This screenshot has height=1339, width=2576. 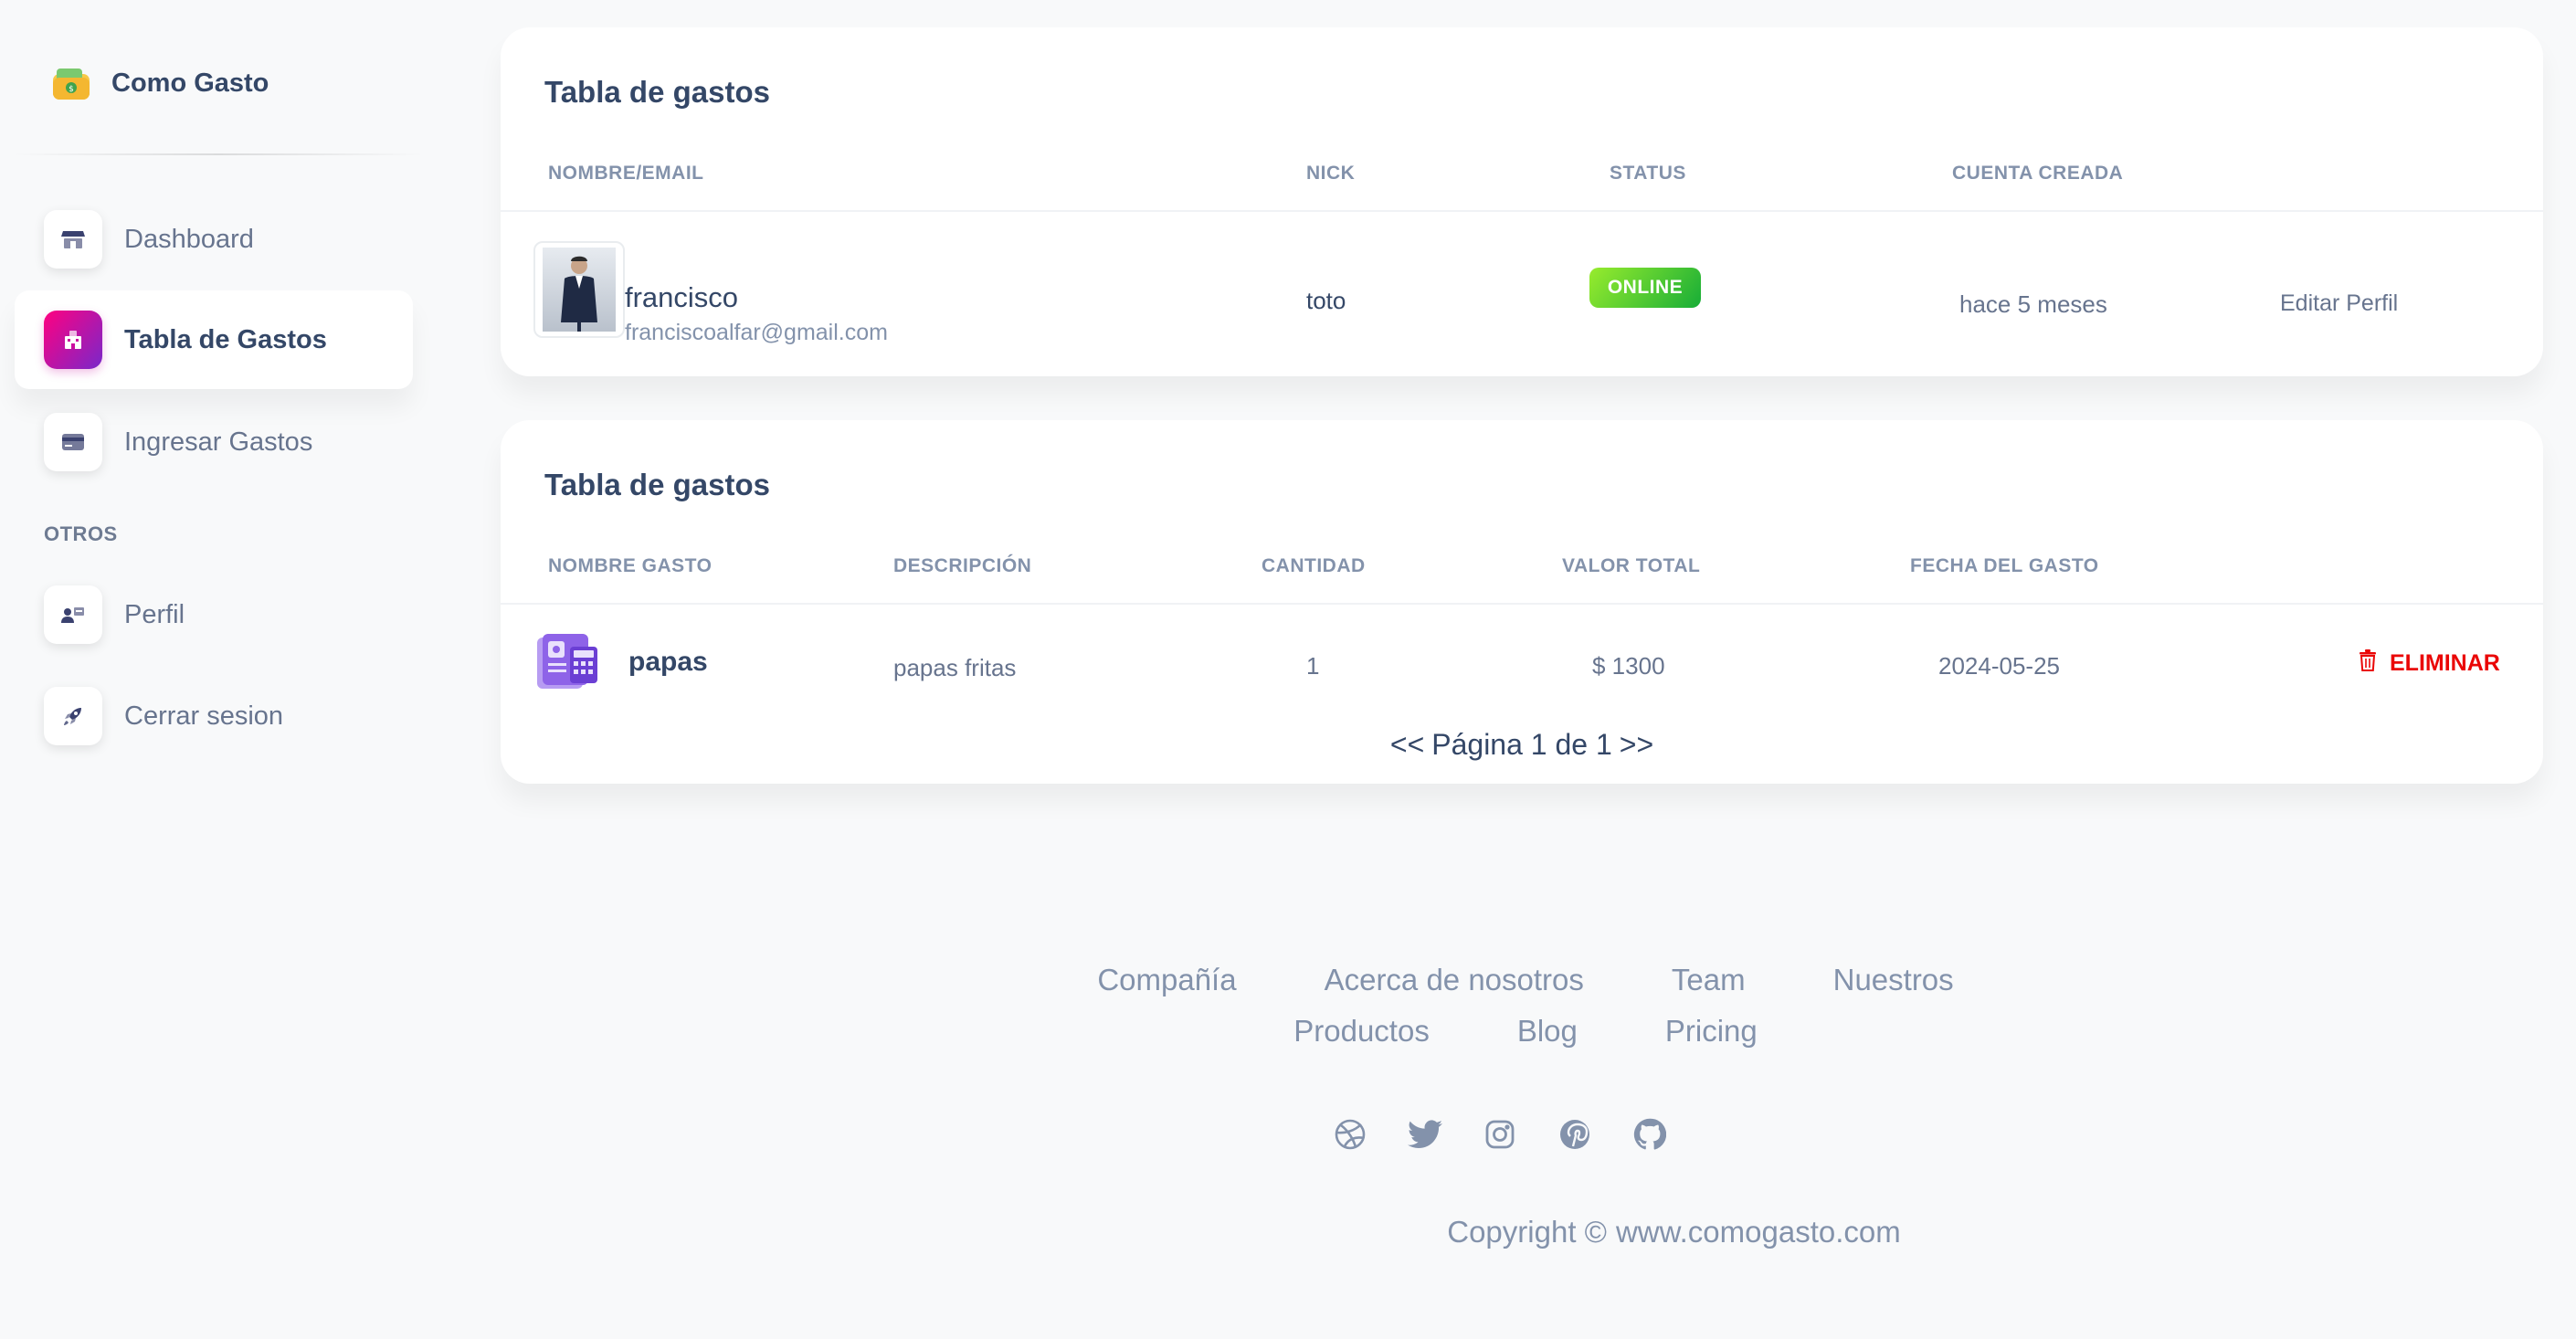 I want to click on brand: $ Como Gasto, so click(x=160, y=83).